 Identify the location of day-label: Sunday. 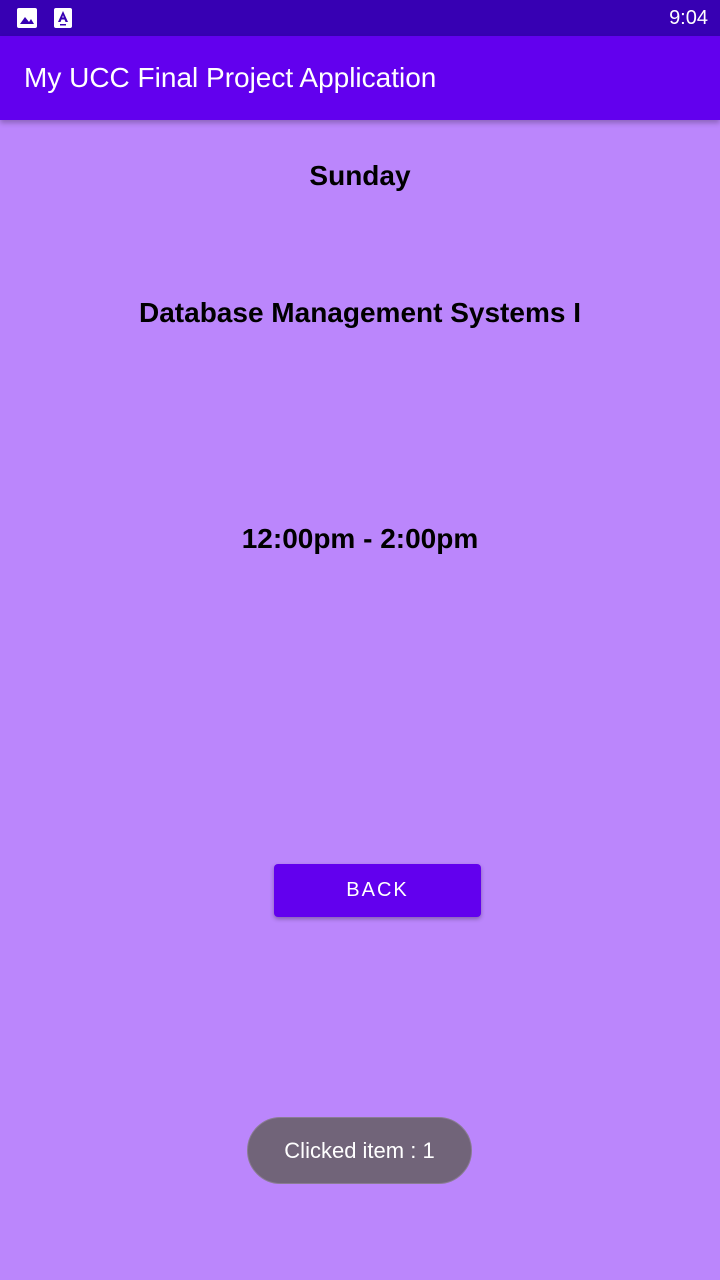
(360, 175).